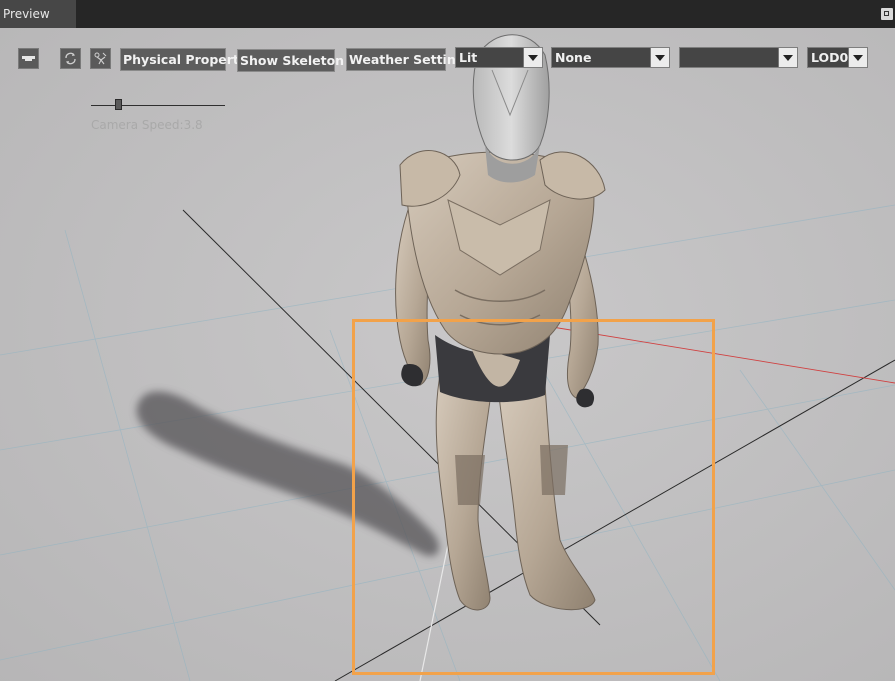  What do you see at coordinates (830, 57) in the screenshot?
I see `lod-select-value: LOD0` at bounding box center [830, 57].